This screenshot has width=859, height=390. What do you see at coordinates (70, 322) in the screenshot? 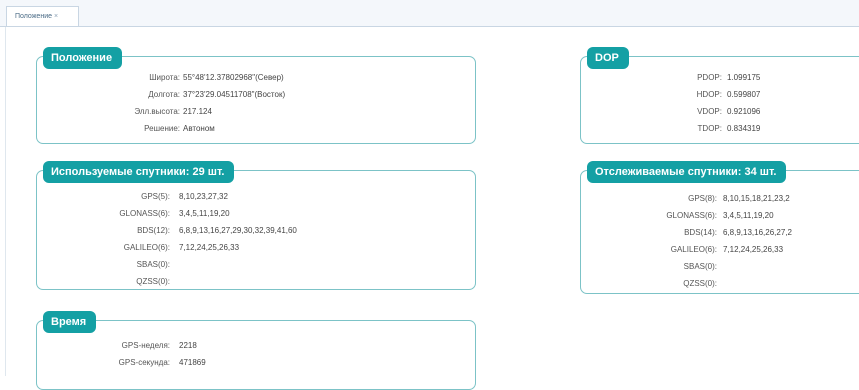
I see `time-title: Время` at bounding box center [70, 322].